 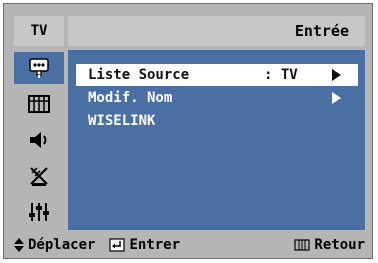 I want to click on sidebar, so click(x=39, y=140).